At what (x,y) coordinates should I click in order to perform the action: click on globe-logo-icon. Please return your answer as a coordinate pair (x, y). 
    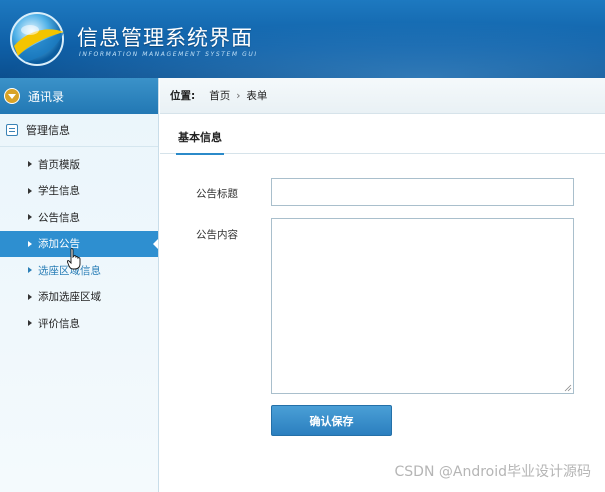
    Looking at the image, I should click on (37, 39).